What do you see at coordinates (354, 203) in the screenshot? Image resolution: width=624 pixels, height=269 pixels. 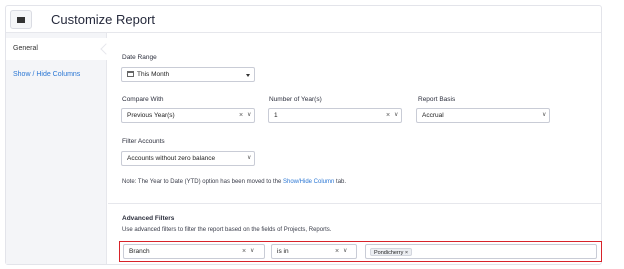 I see `divider` at bounding box center [354, 203].